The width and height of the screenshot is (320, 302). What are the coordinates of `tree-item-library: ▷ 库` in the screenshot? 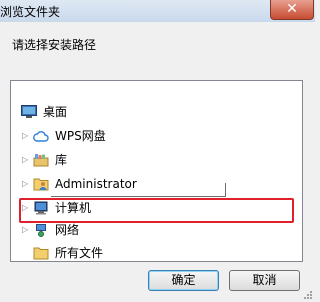 It's located at (156, 160).